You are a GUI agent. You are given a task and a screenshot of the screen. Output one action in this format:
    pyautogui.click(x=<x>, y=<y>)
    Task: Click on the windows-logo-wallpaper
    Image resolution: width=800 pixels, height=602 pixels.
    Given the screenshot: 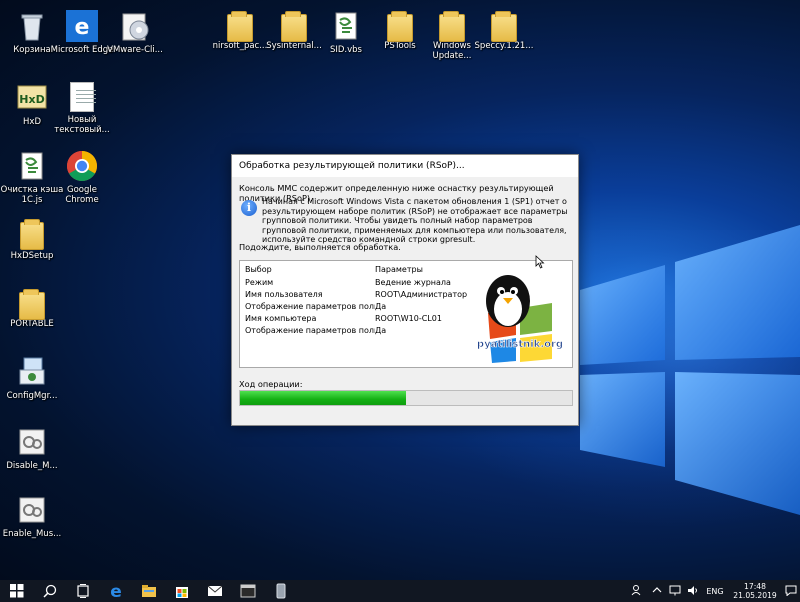 What is the action you would take?
    pyautogui.click(x=690, y=370)
    